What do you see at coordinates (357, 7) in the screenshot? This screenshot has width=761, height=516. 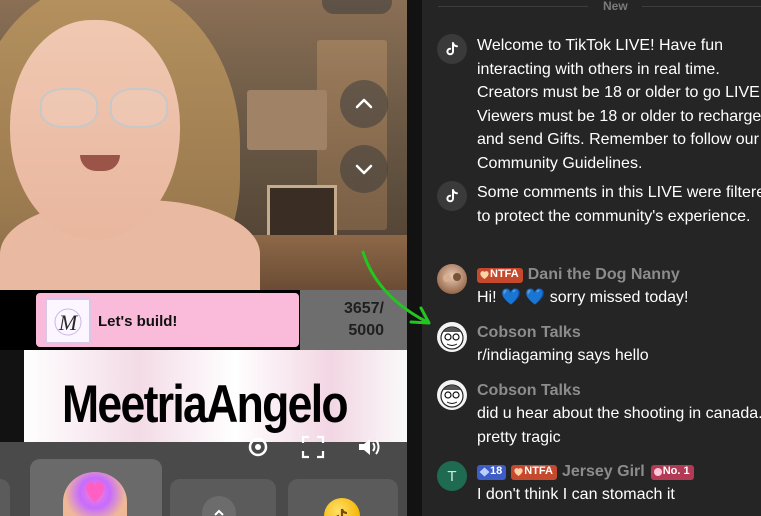 I see `top-control-pill` at bounding box center [357, 7].